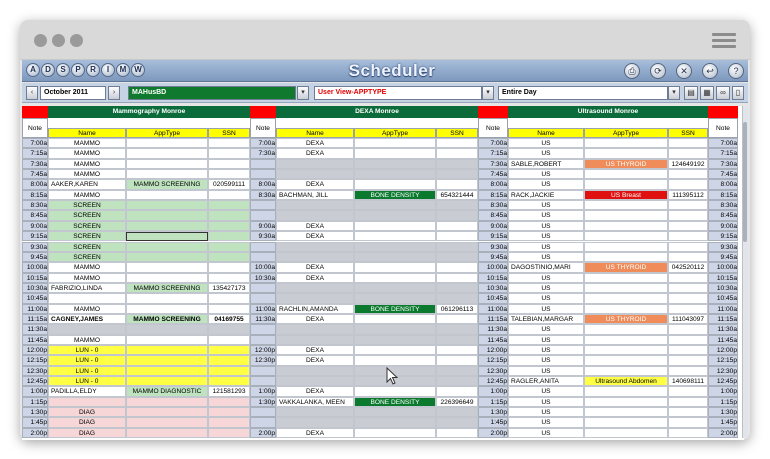 The image size is (770, 459). Describe the element at coordinates (684, 71) in the screenshot. I see `tools-icon: ✕` at that location.